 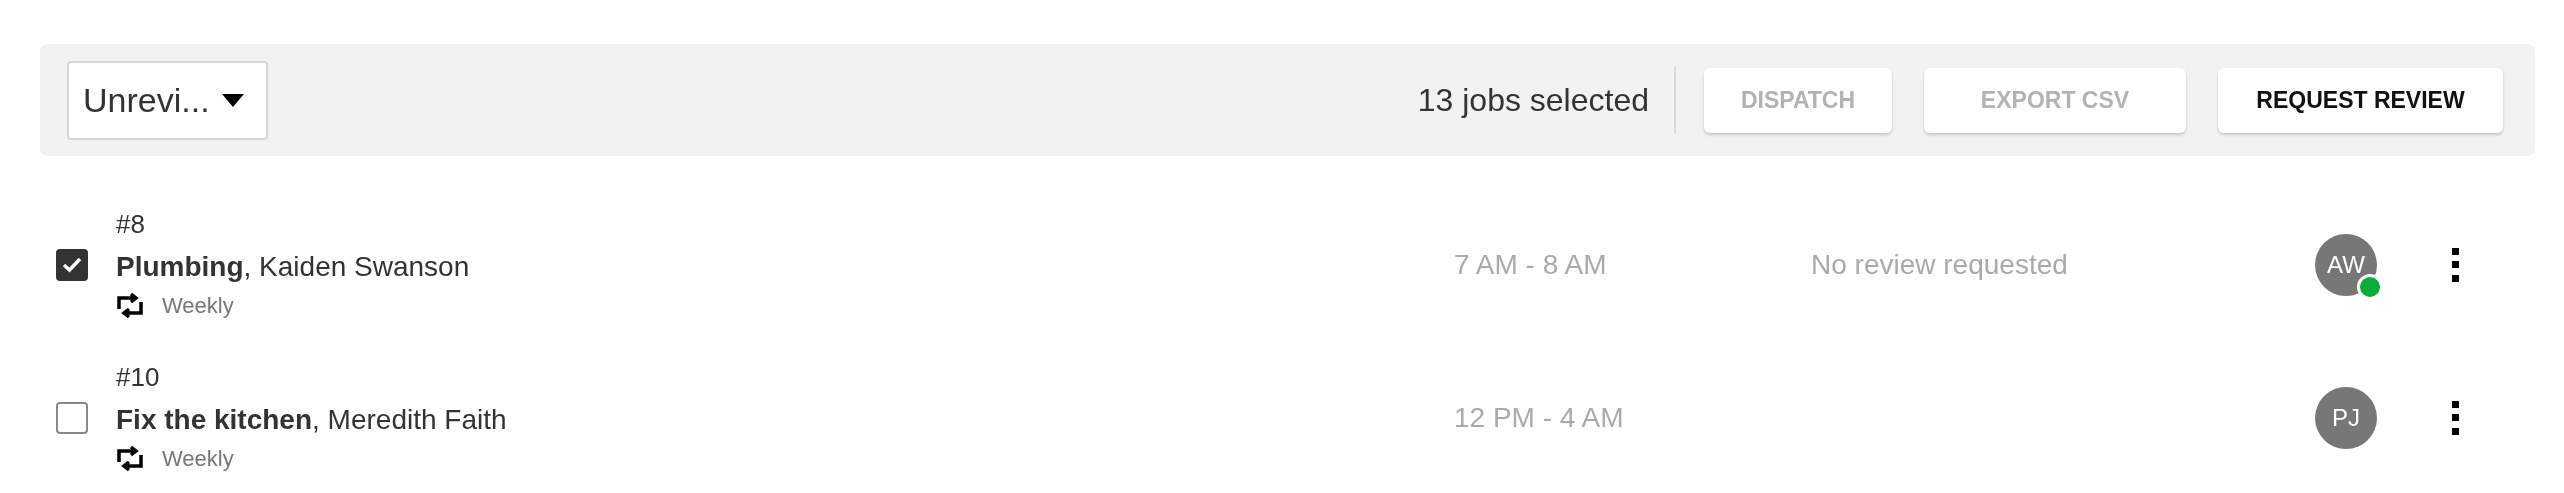 What do you see at coordinates (1939, 264) in the screenshot?
I see `review-status: No review requested` at bounding box center [1939, 264].